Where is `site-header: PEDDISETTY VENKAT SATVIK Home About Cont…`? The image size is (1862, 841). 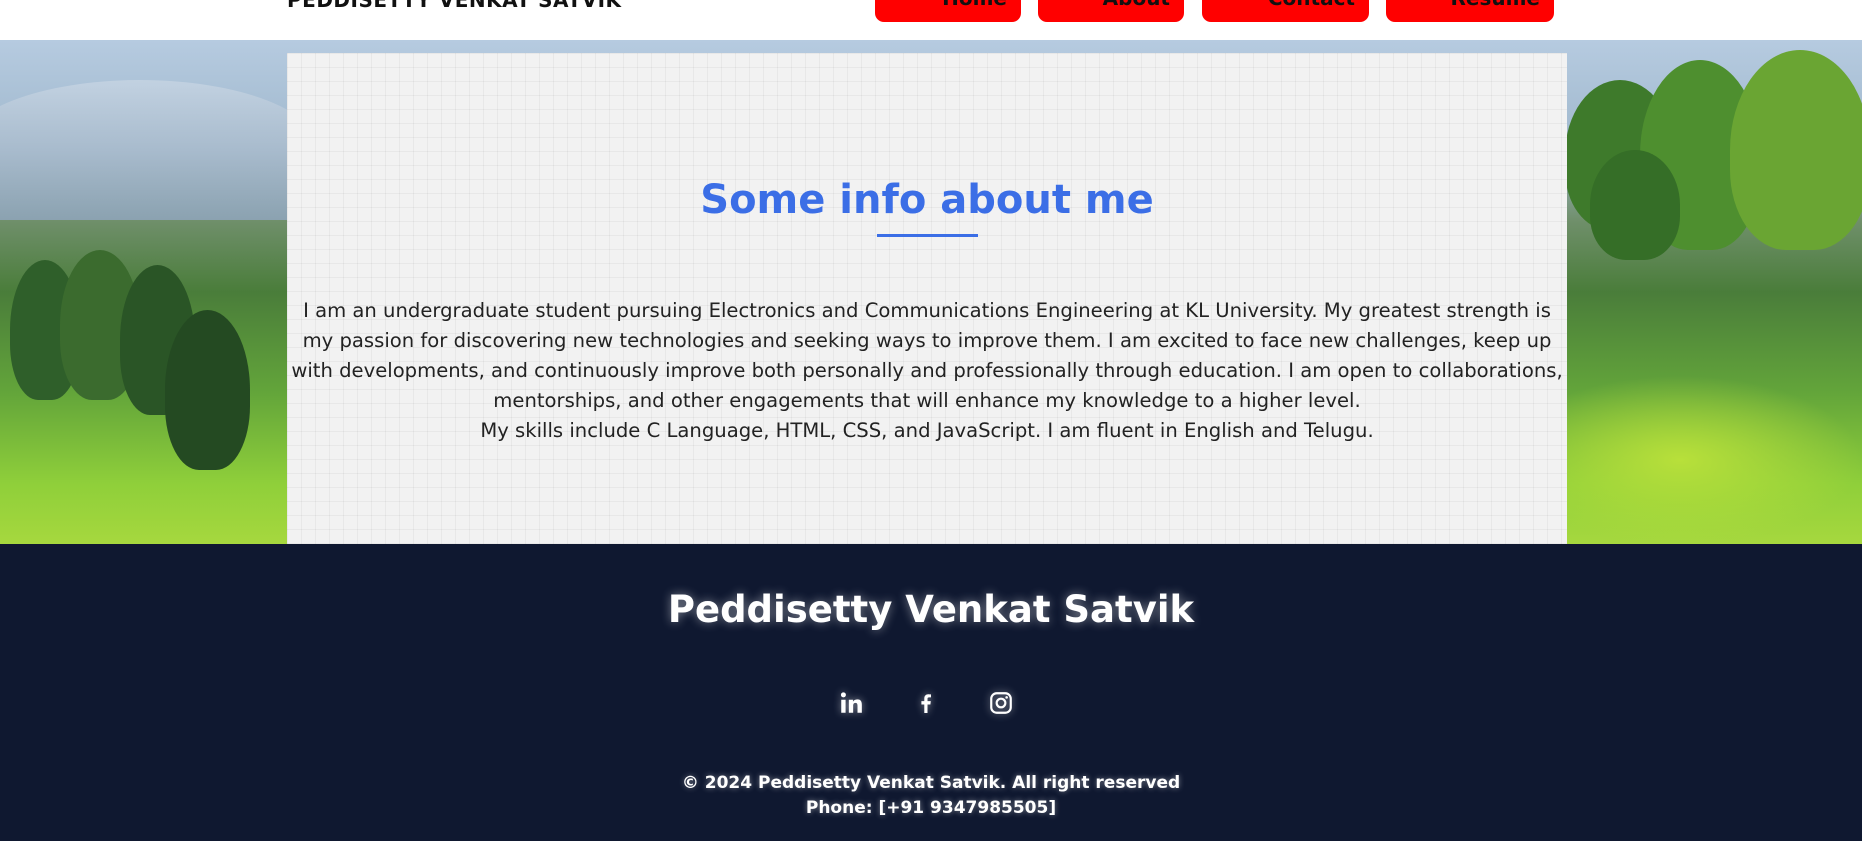 site-header: PEDDISETTY VENKAT SATVIK Home About Cont… is located at coordinates (931, 20).